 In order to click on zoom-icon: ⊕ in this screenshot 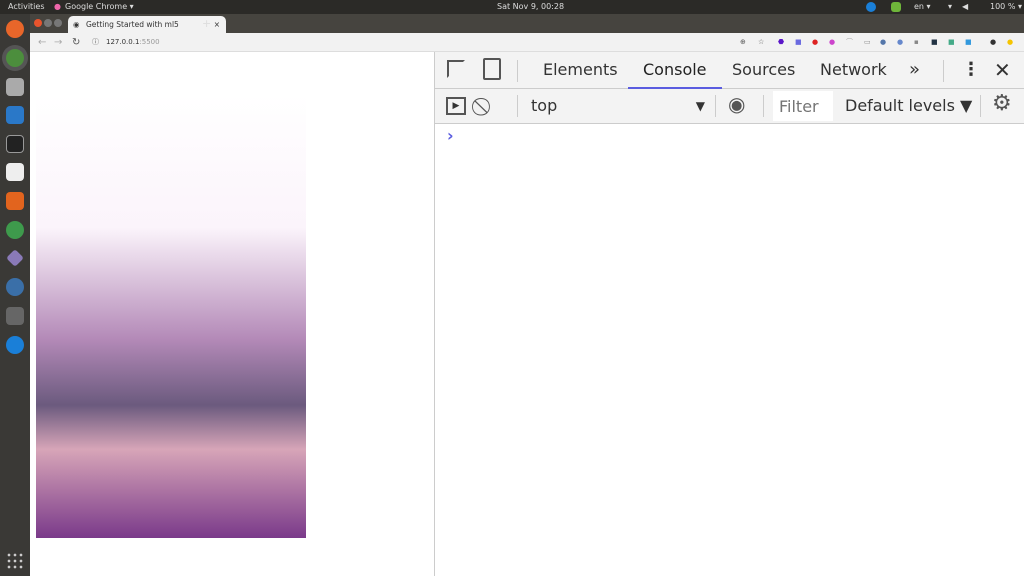, I will do `click(743, 42)`.